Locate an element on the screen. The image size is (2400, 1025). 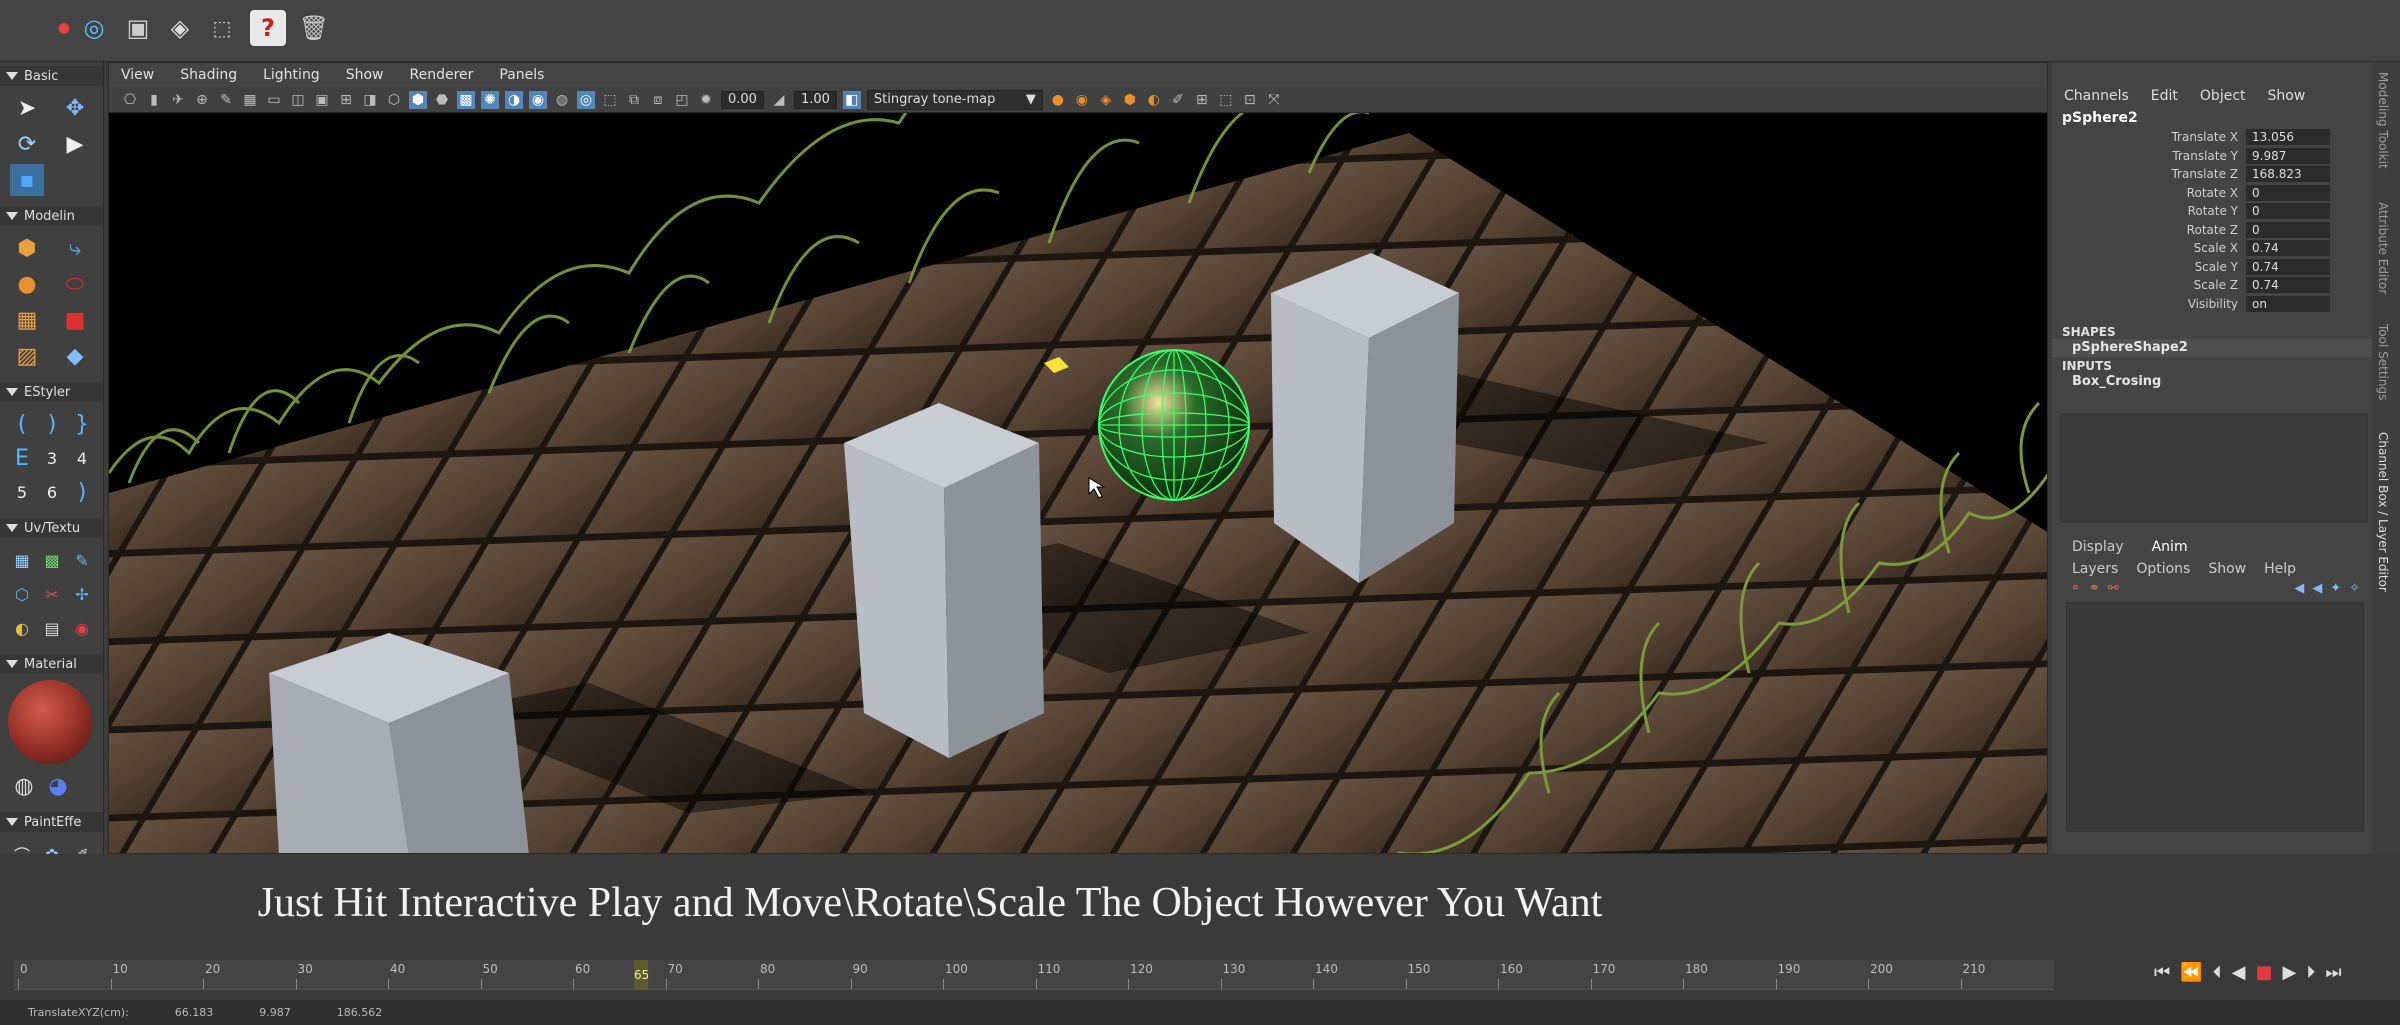
attribute-value-field: 13.056 is located at coordinates (2288, 137).